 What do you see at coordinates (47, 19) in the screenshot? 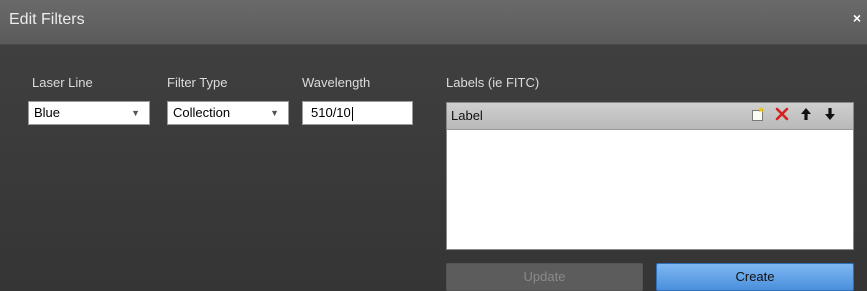
I see `dialog-title: Edit Filters` at bounding box center [47, 19].